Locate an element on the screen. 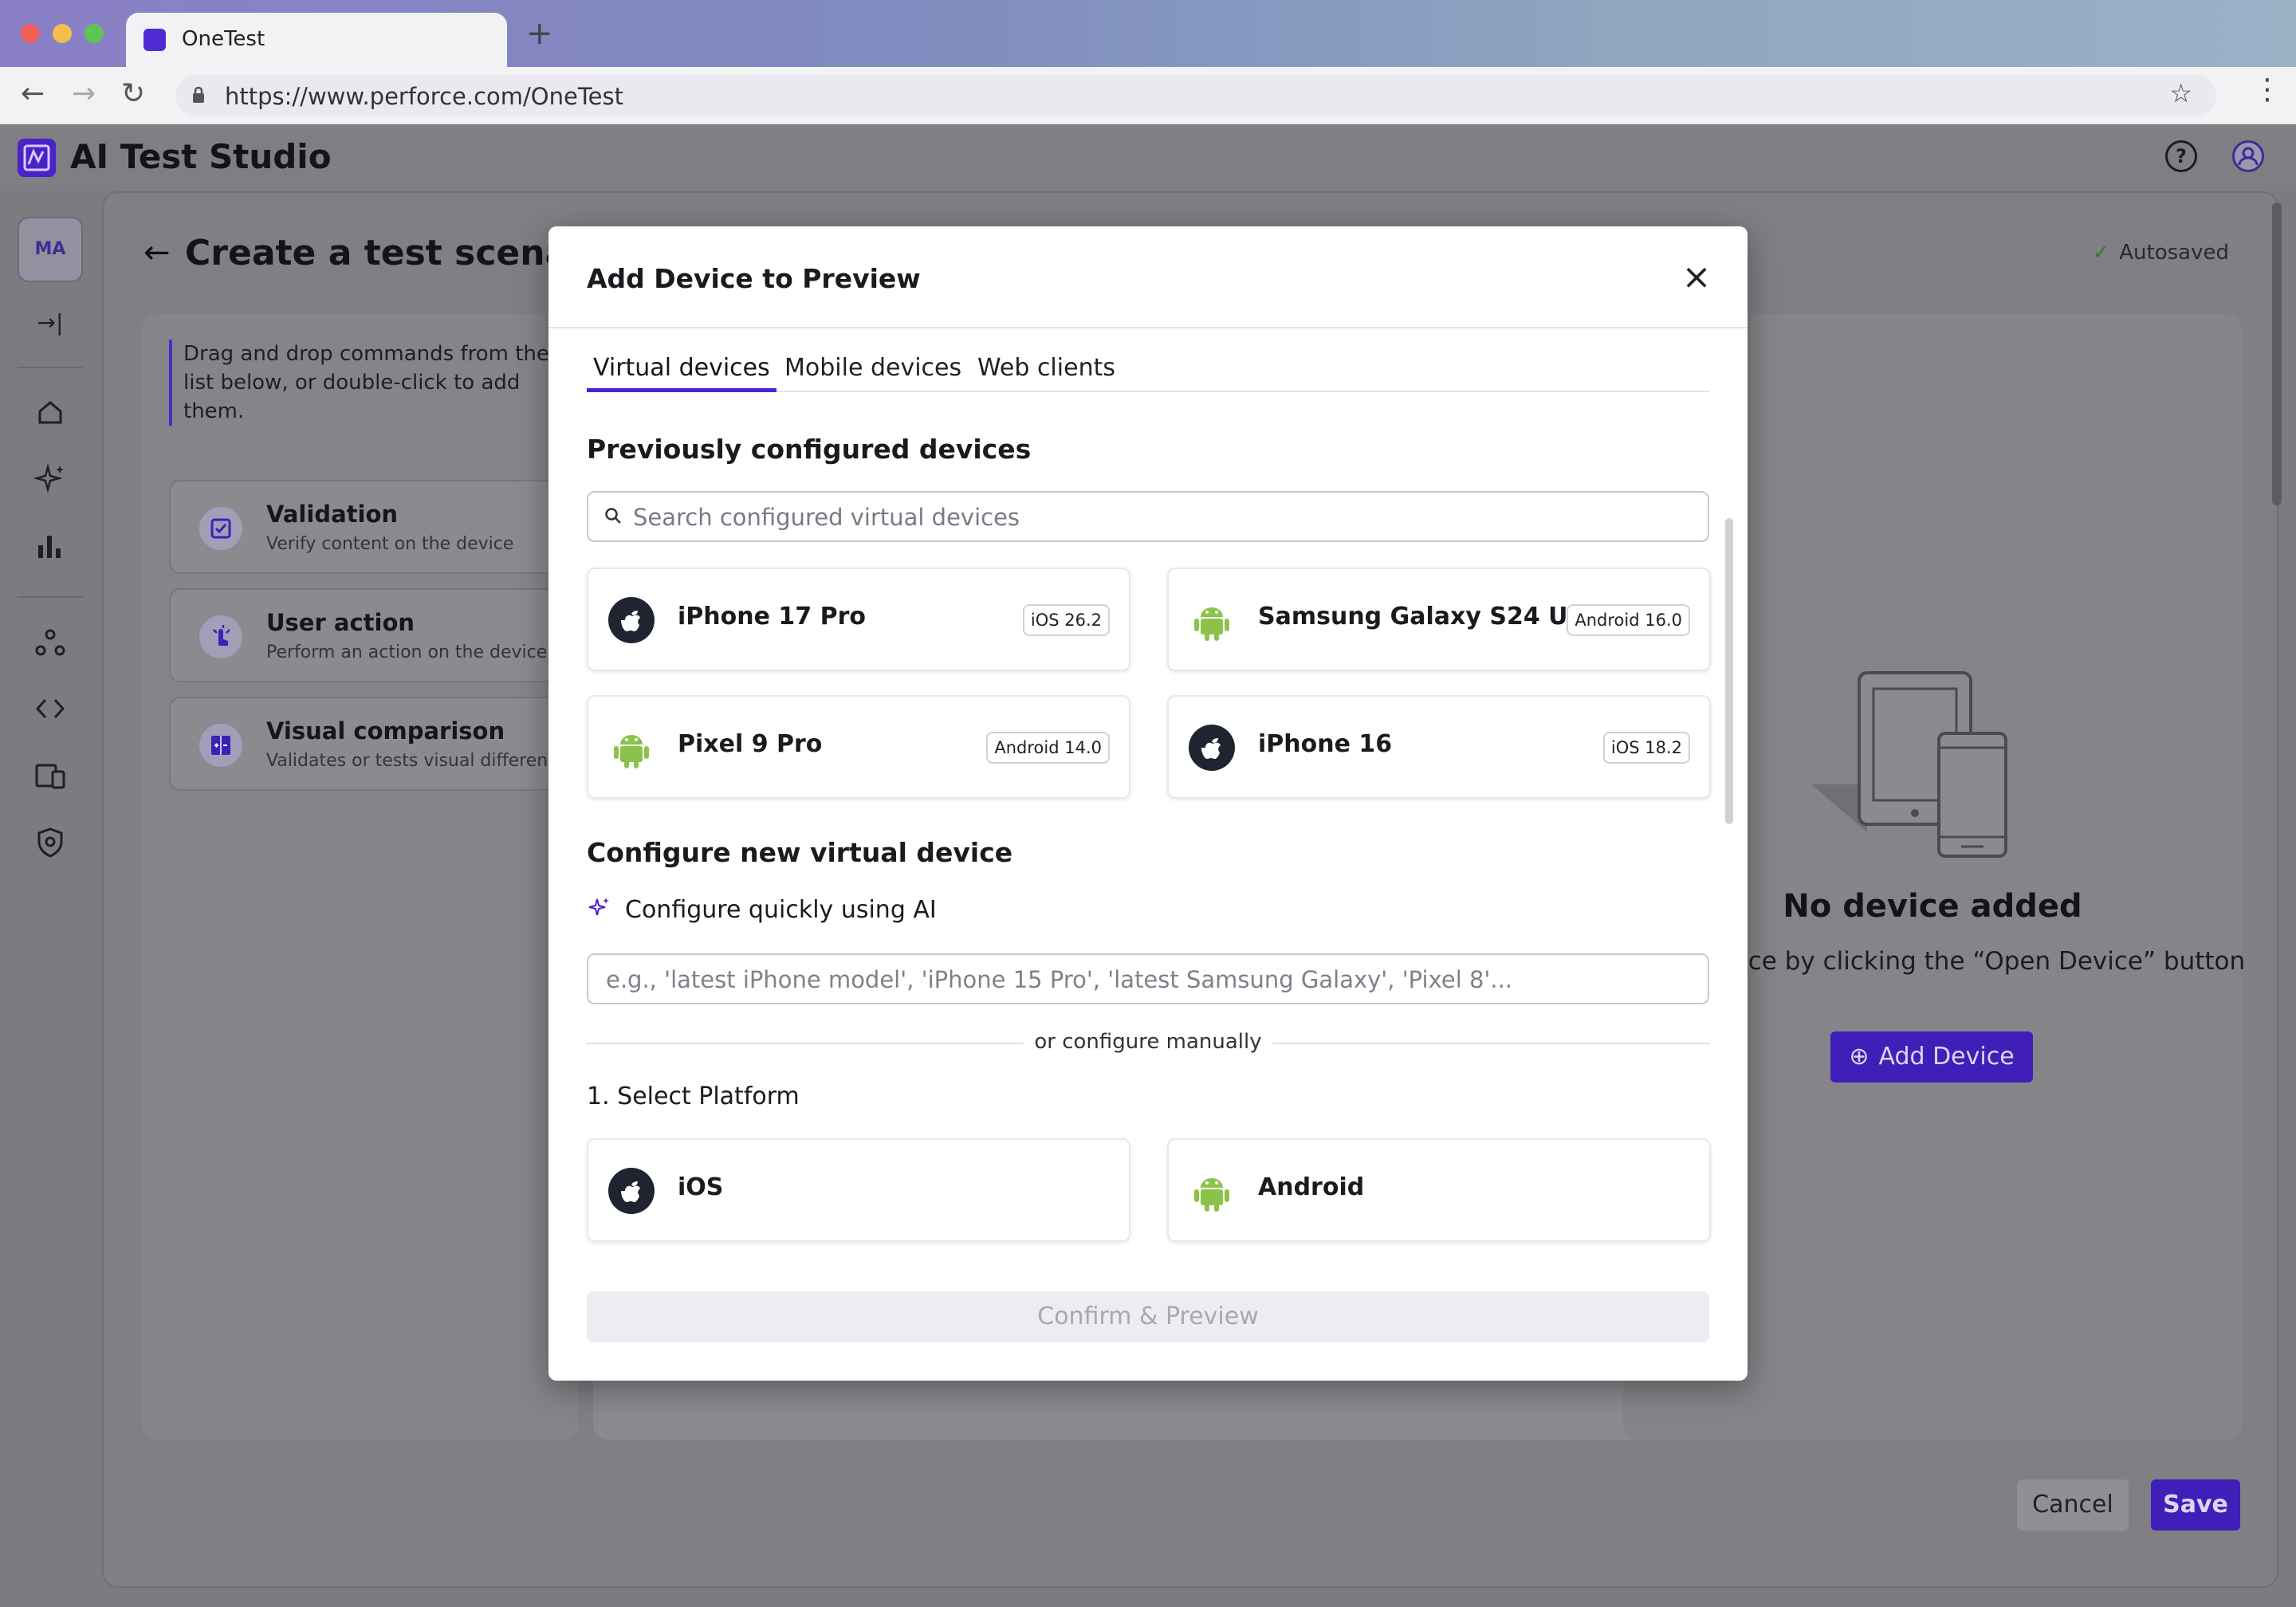 Image resolution: width=2296 pixels, height=1607 pixels. devices-illustration-icon is located at coordinates (1909, 765).